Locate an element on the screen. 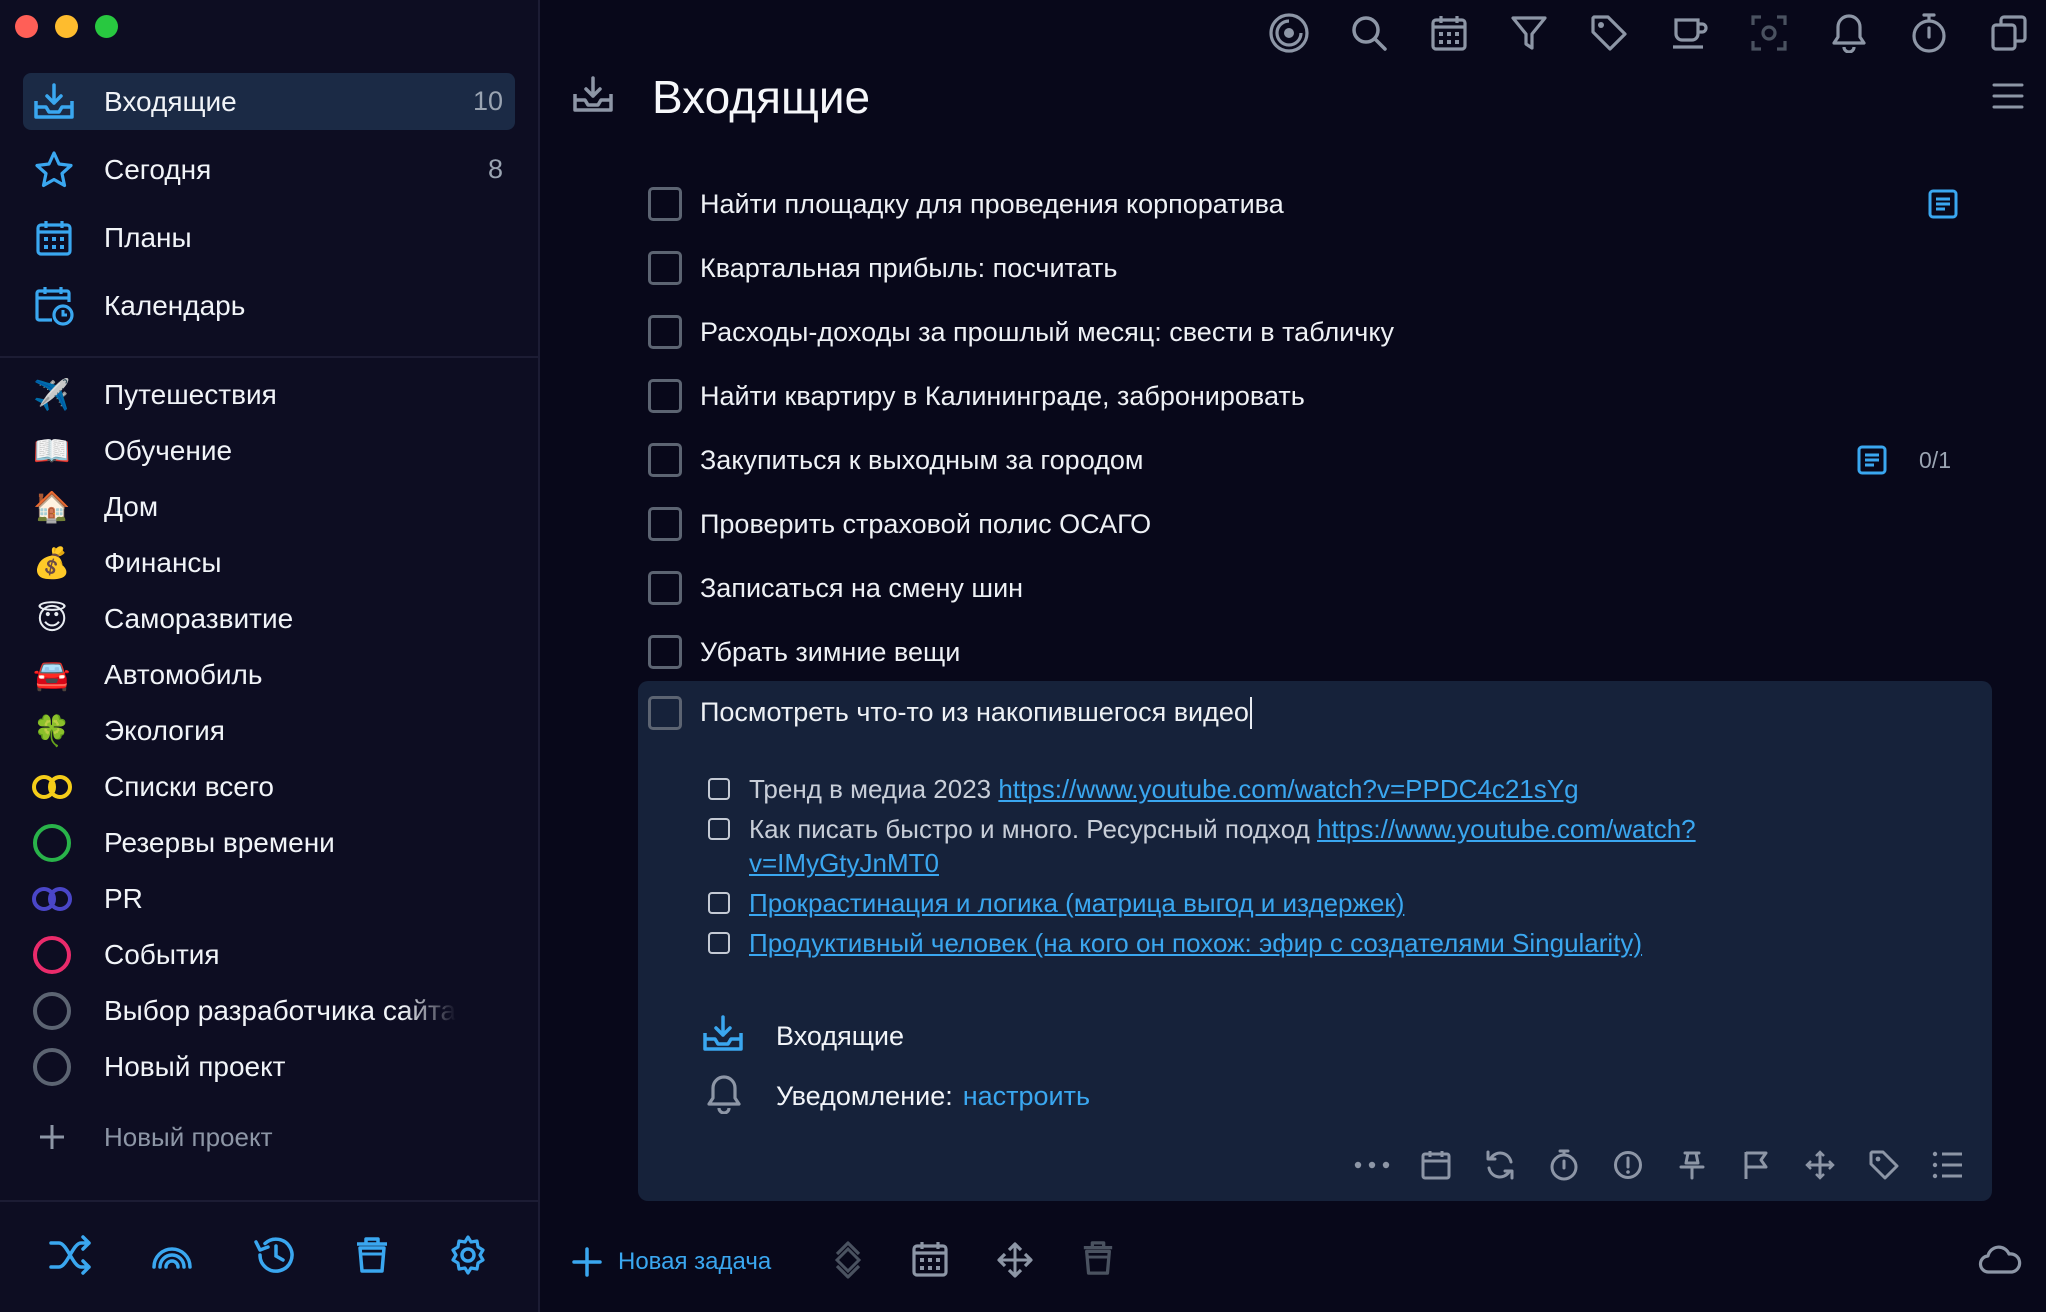  sidebar-item-today: Сегодня 8 is located at coordinates (269, 169).